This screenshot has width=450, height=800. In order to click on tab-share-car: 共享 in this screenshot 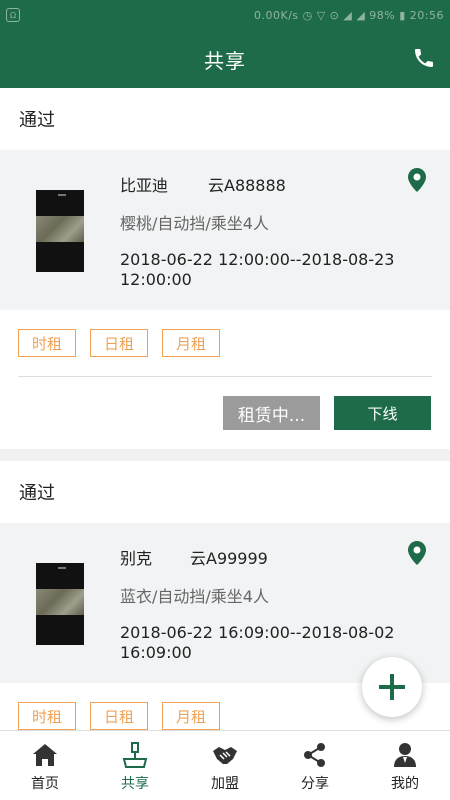, I will do `click(135, 765)`.